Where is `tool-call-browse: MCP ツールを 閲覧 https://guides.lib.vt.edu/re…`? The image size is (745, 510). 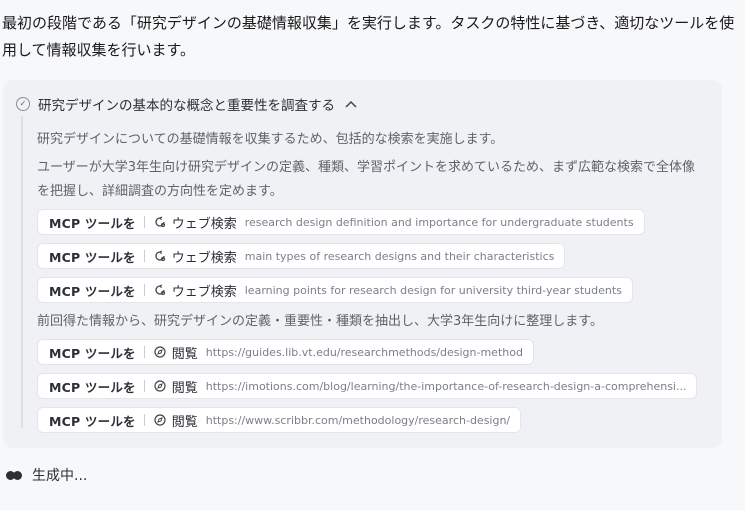 tool-call-browse: MCP ツールを 閲覧 https://guides.lib.vt.edu/re… is located at coordinates (285, 352).